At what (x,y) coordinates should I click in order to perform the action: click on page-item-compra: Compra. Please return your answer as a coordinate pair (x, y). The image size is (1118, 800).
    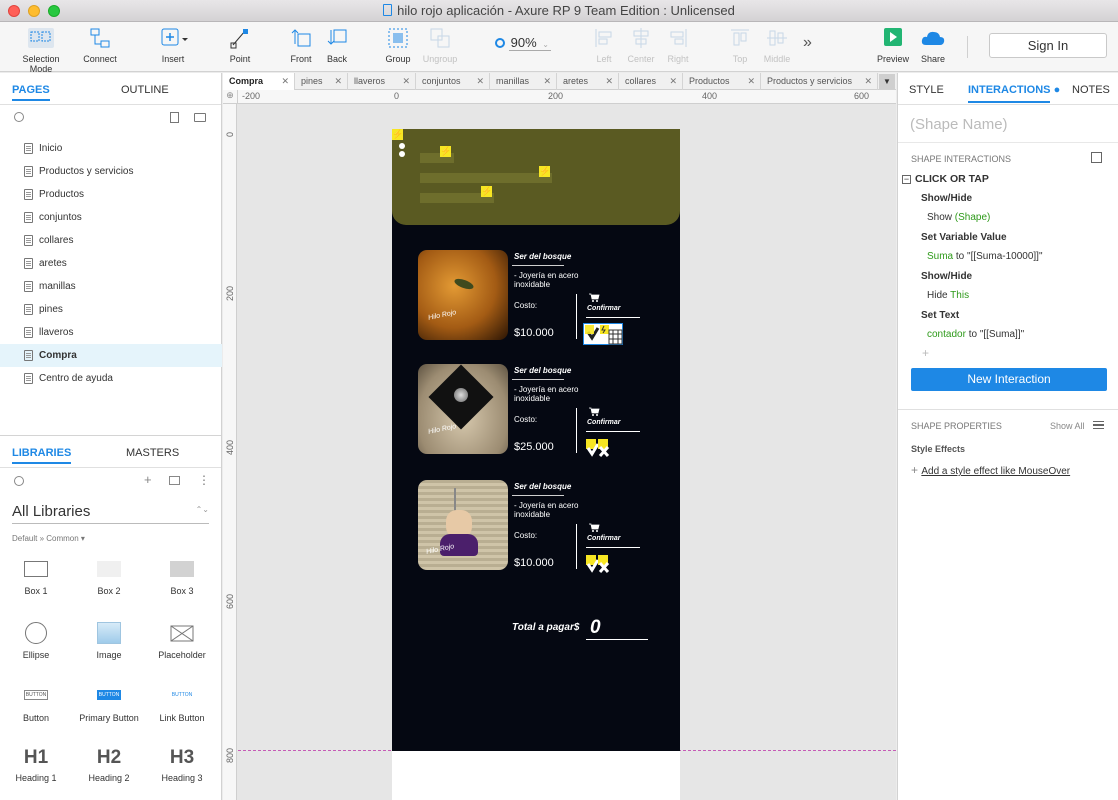
    Looking at the image, I should click on (111, 355).